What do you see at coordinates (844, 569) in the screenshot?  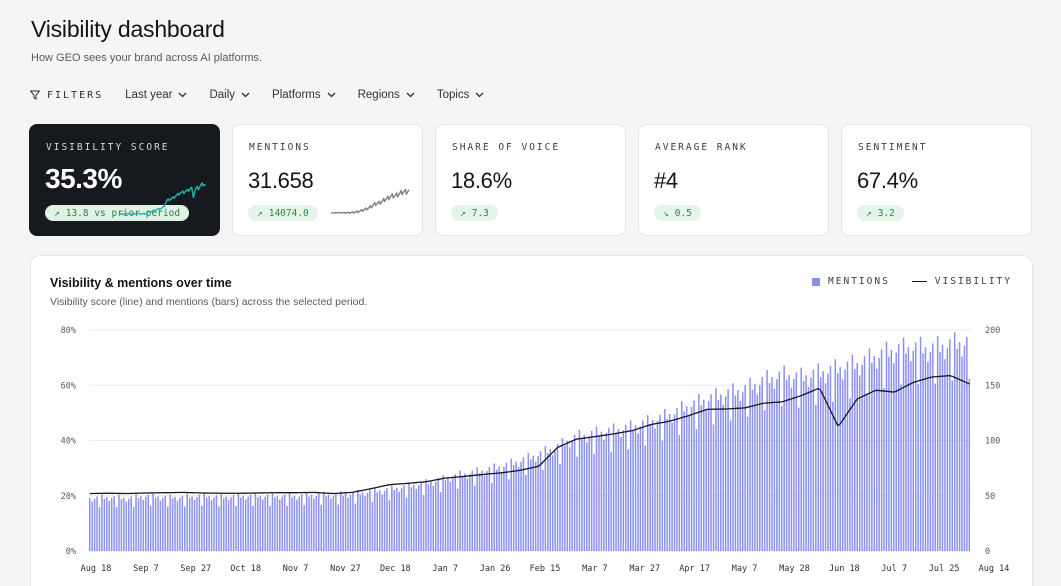 I see `x-tick-label: Jun 18` at bounding box center [844, 569].